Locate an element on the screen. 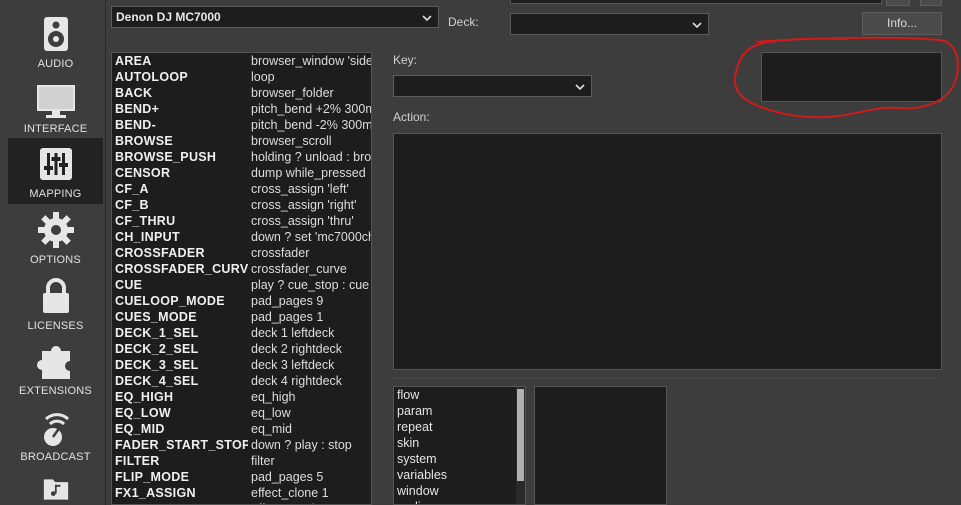 This screenshot has width=961, height=505. mapping-row: DECK_3_SEL deck 3 leftdeck is located at coordinates (243, 366).